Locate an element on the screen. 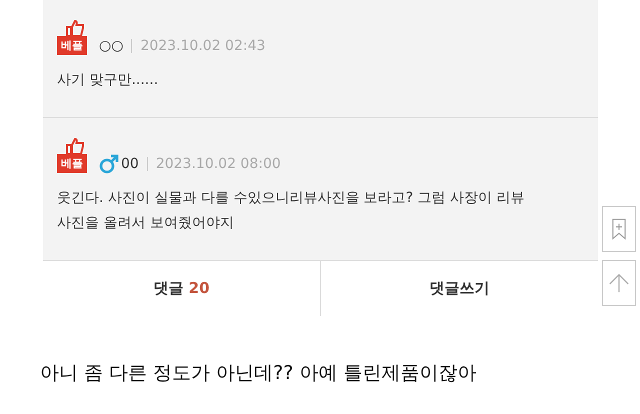  scroll-top-button is located at coordinates (619, 283).